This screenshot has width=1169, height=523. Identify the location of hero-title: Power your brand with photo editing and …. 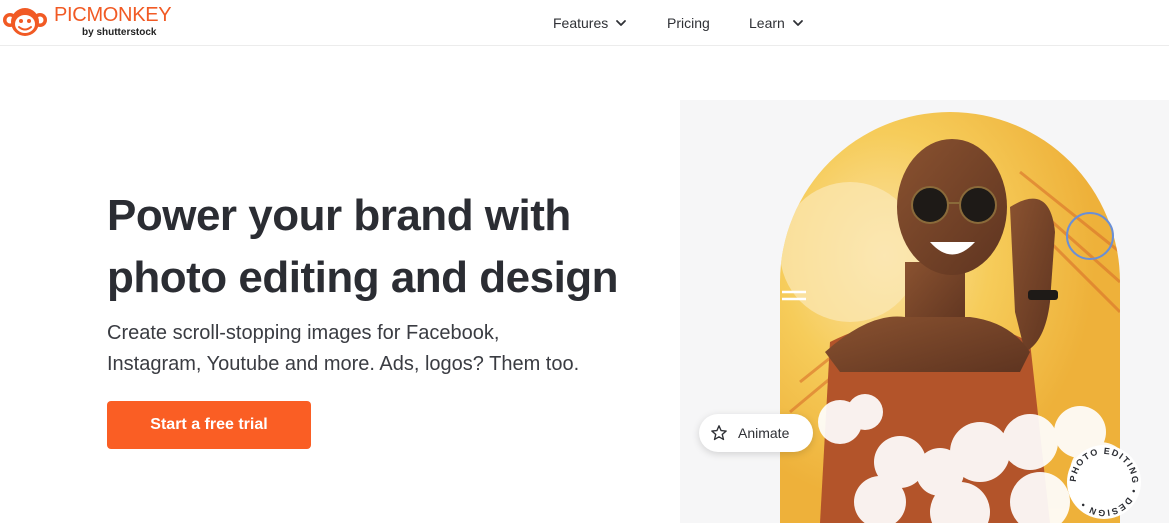
(367, 247).